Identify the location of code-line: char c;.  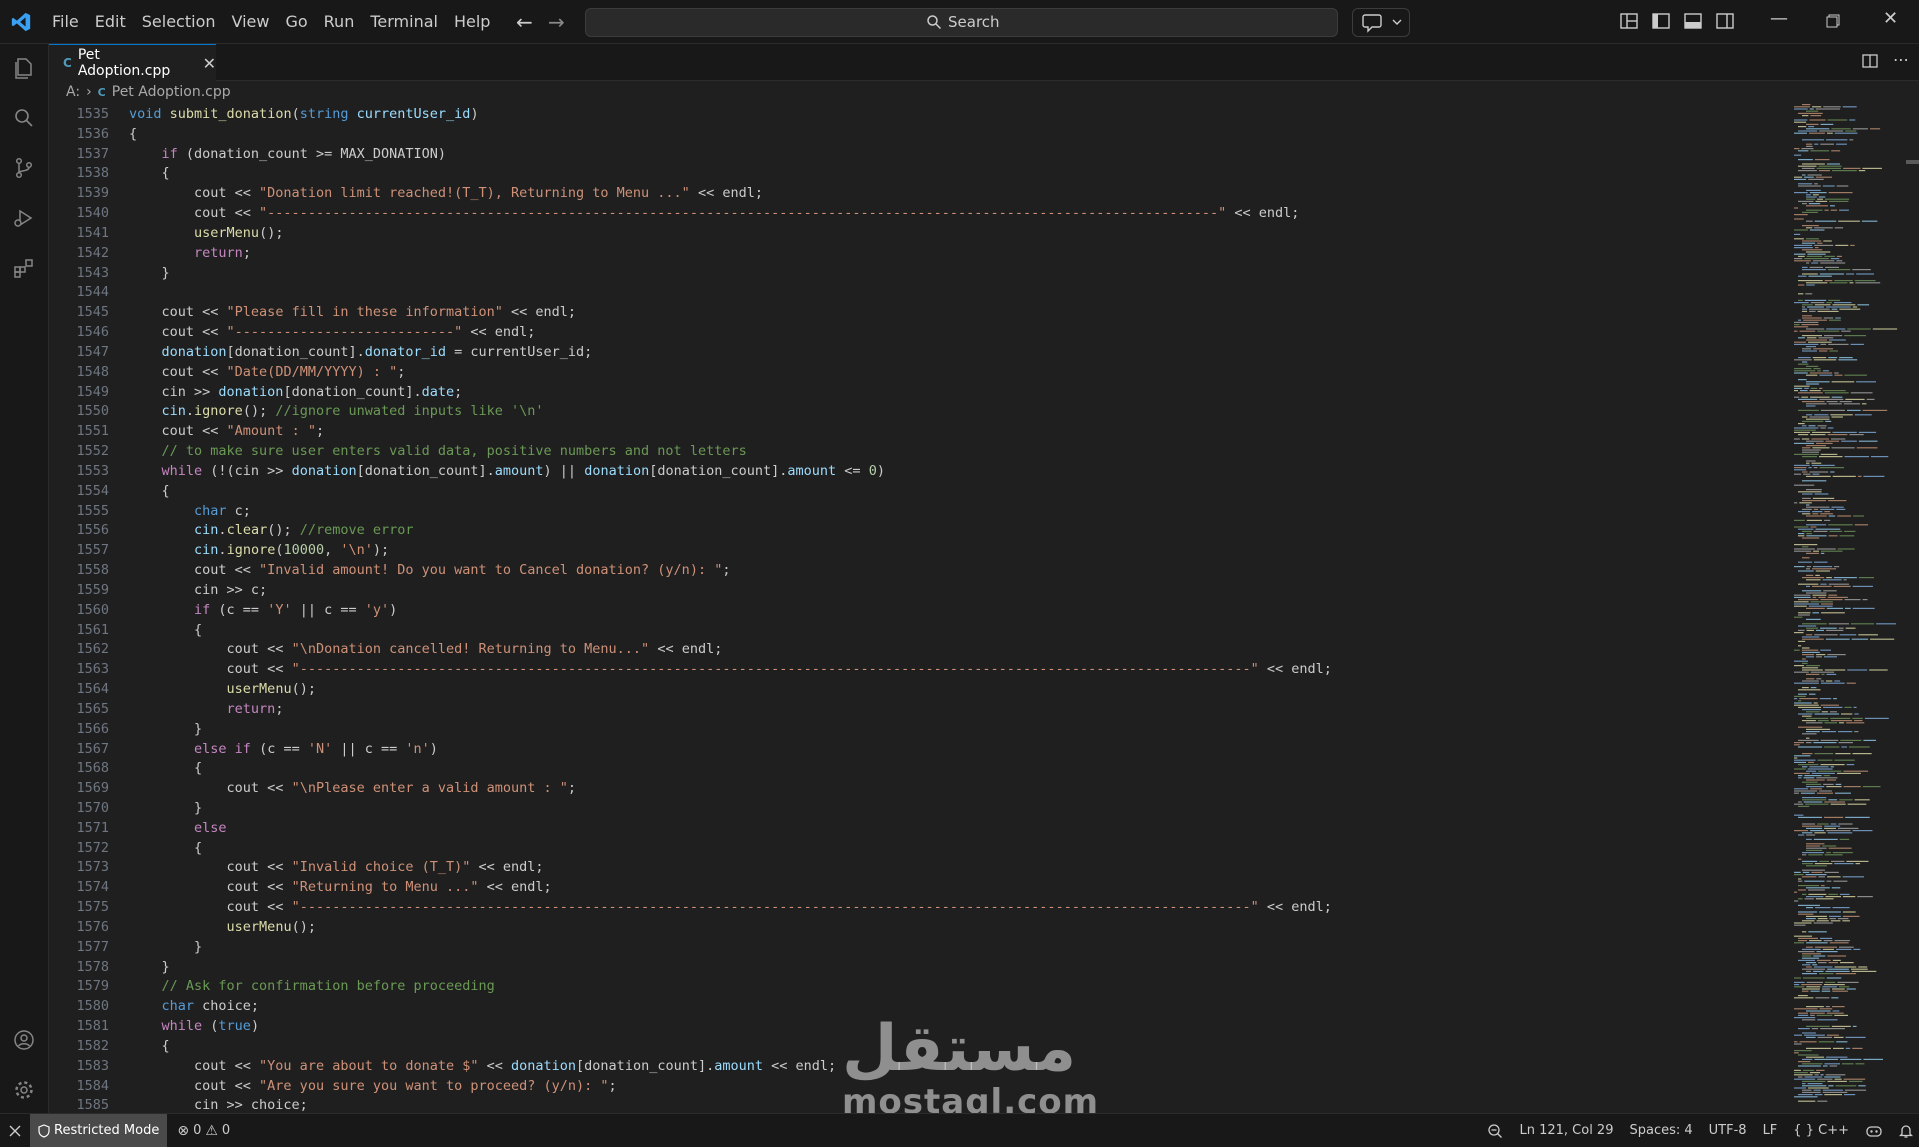
(959, 512).